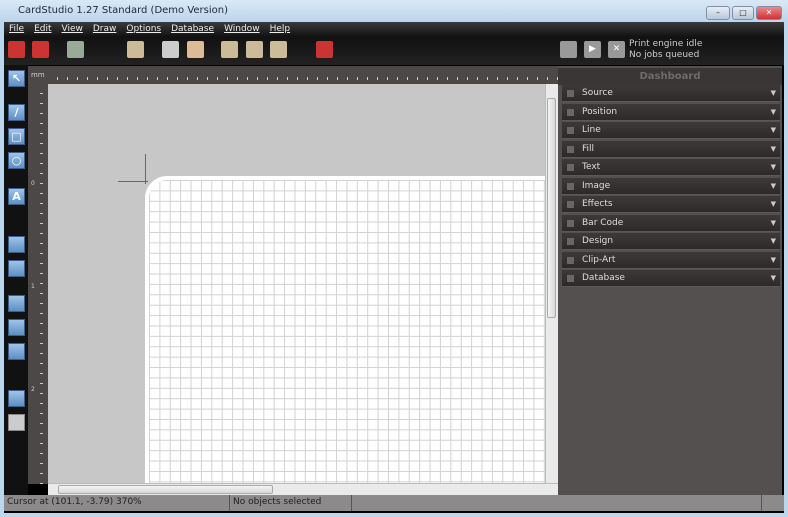 This screenshot has height=517, width=788. I want to click on menu-options: Options, so click(143, 29).